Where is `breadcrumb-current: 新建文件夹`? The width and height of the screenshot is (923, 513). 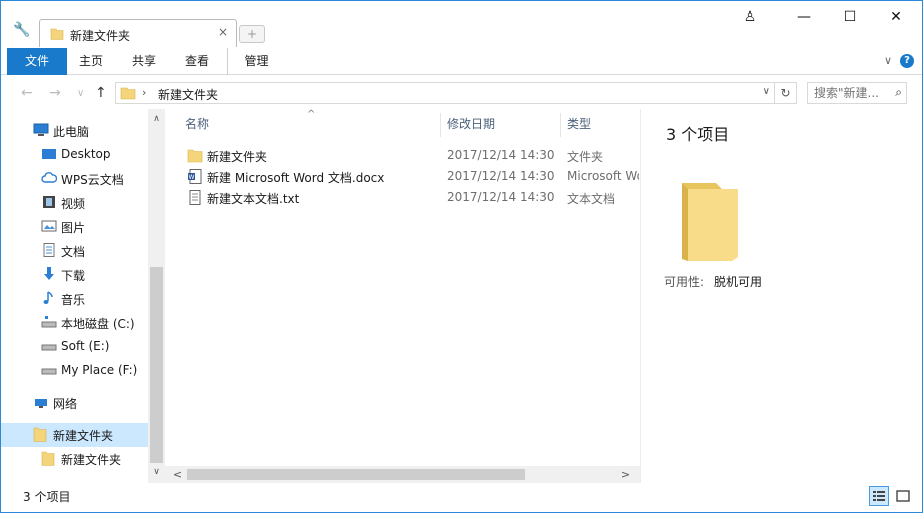 breadcrumb-current: 新建文件夹 is located at coordinates (188, 94).